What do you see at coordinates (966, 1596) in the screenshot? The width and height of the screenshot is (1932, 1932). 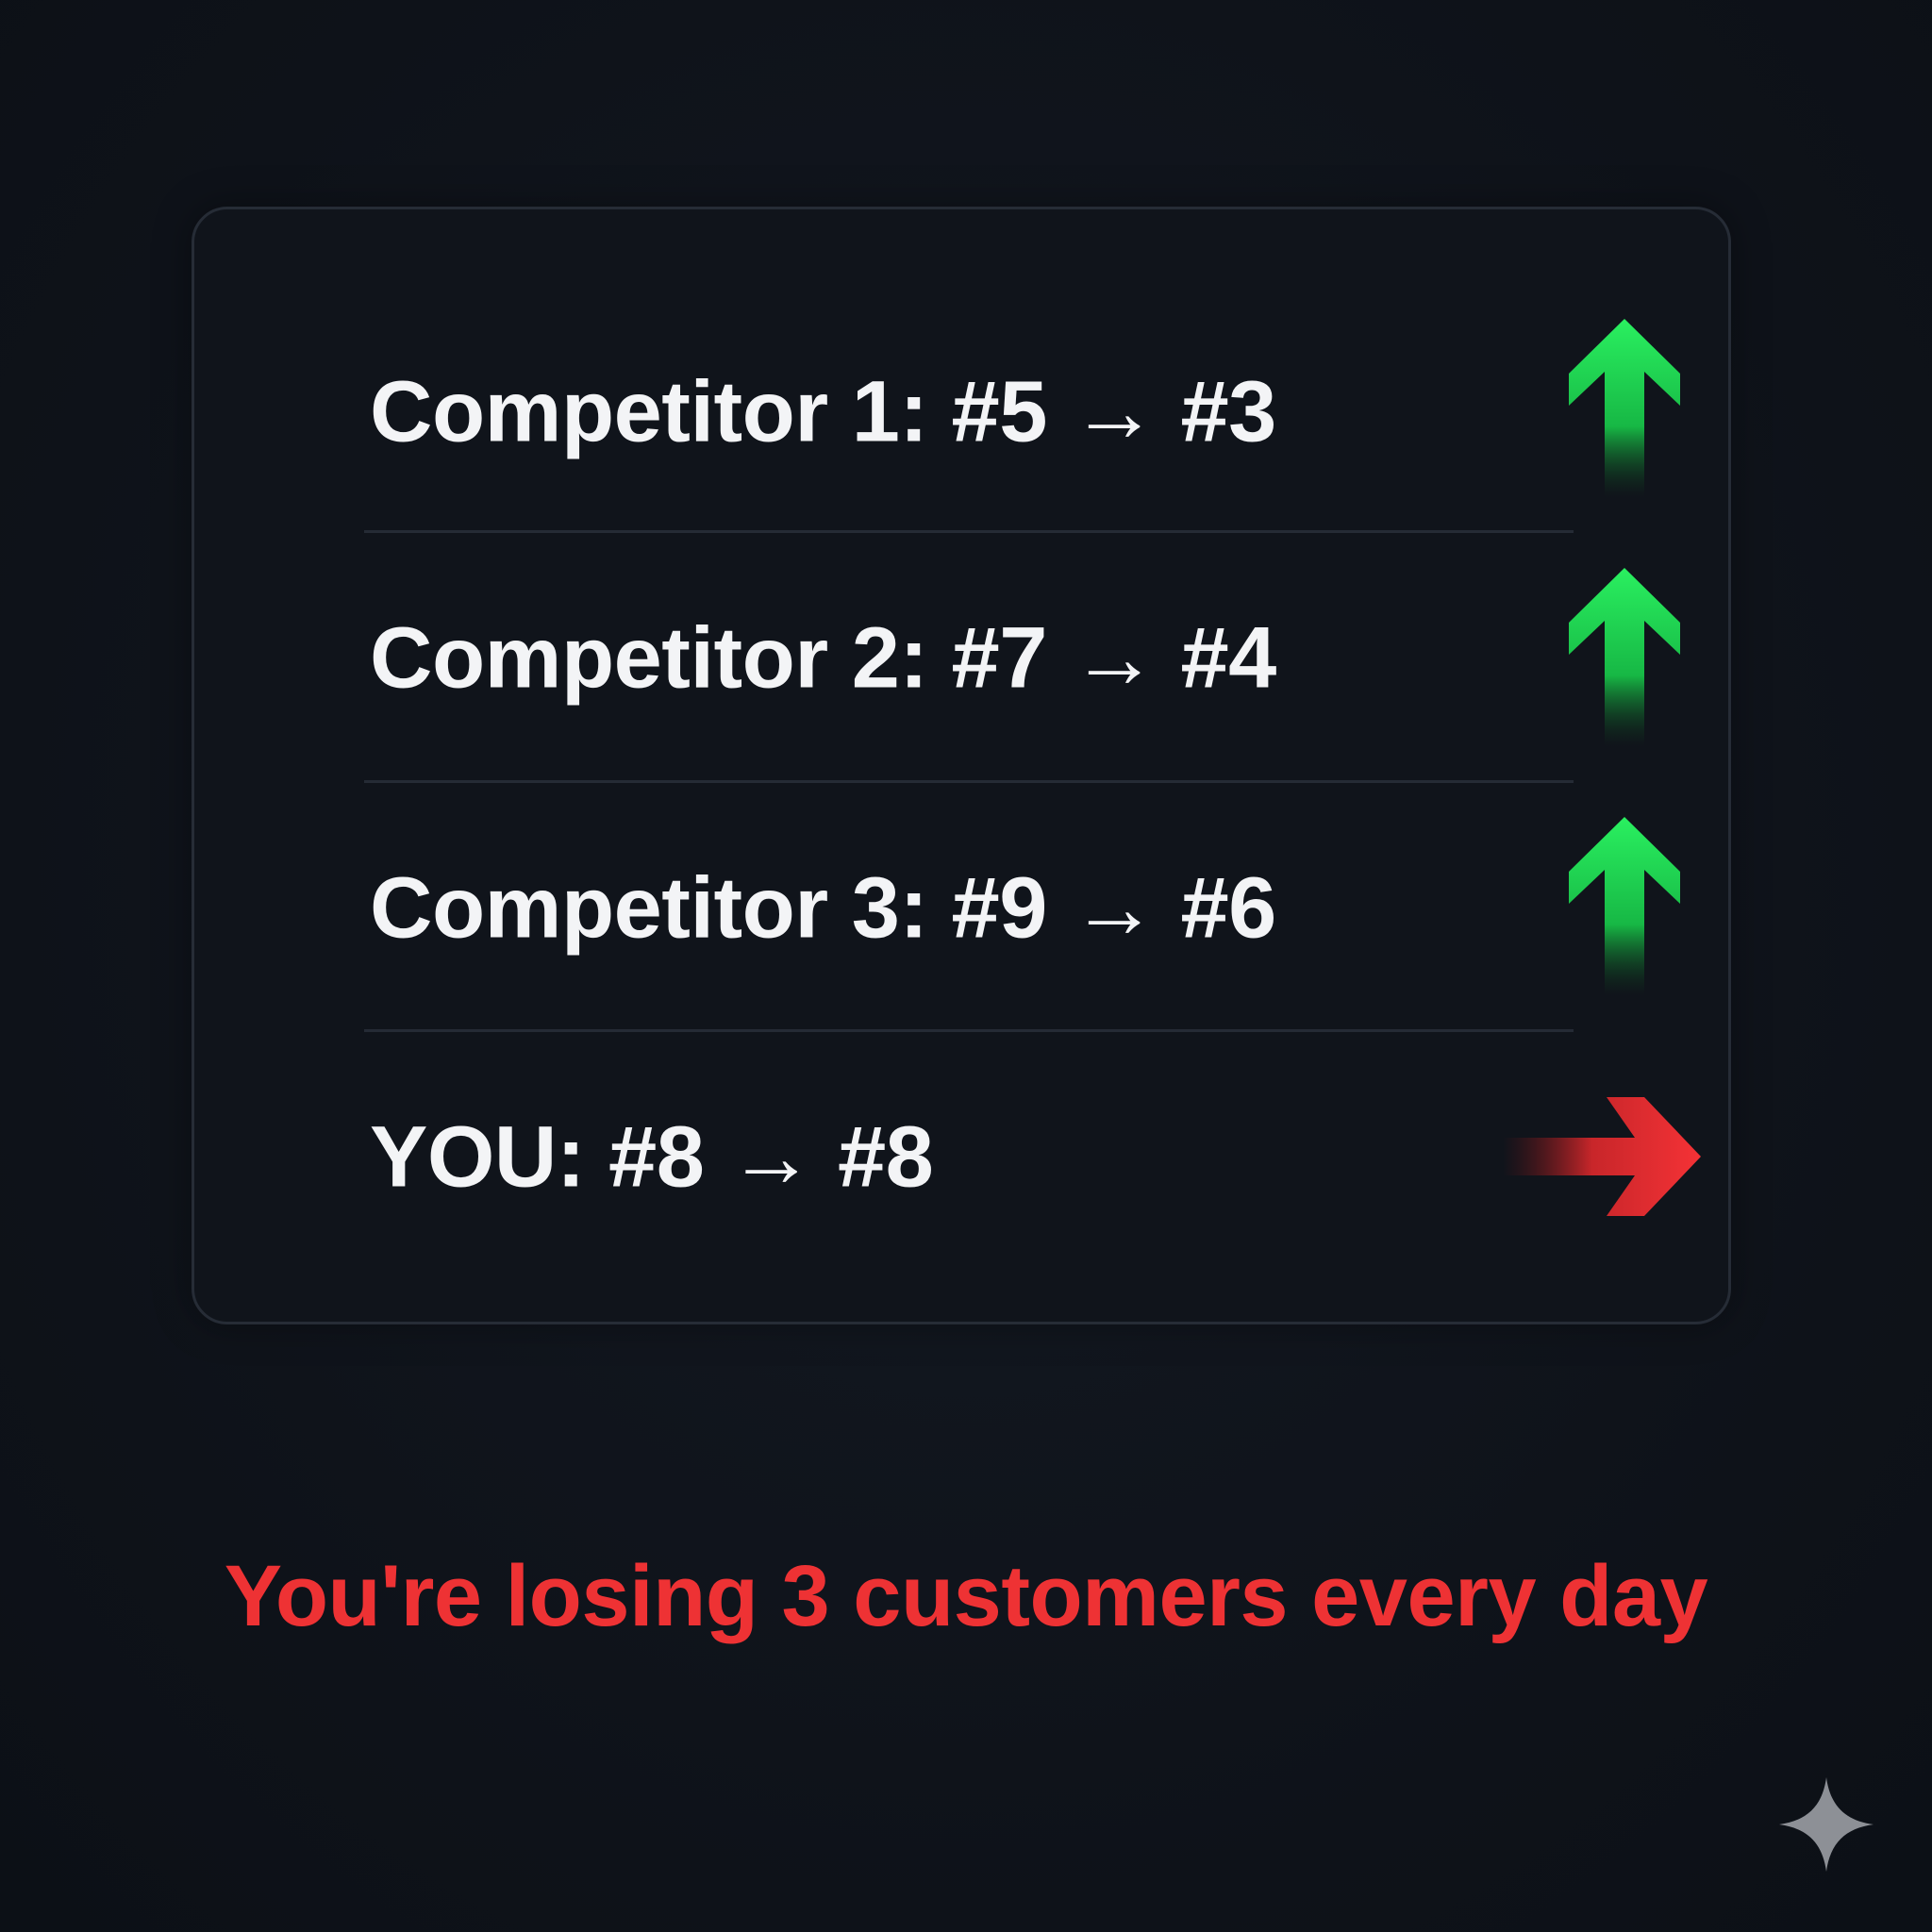 I see `loss-tagline: You're losing 3 customers every day` at bounding box center [966, 1596].